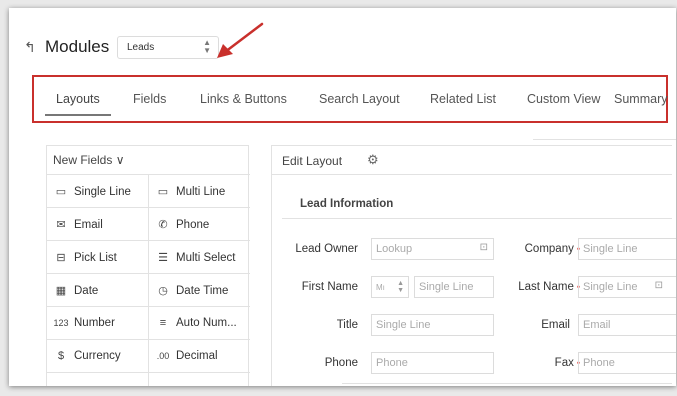 The image size is (677, 396). Describe the element at coordinates (190, 191) in the screenshot. I see `field-type-multi-line: ▭ Multi Line` at that location.